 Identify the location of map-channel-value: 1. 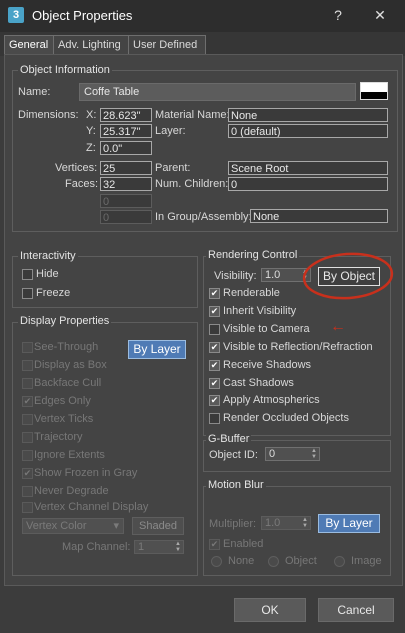
(141, 547).